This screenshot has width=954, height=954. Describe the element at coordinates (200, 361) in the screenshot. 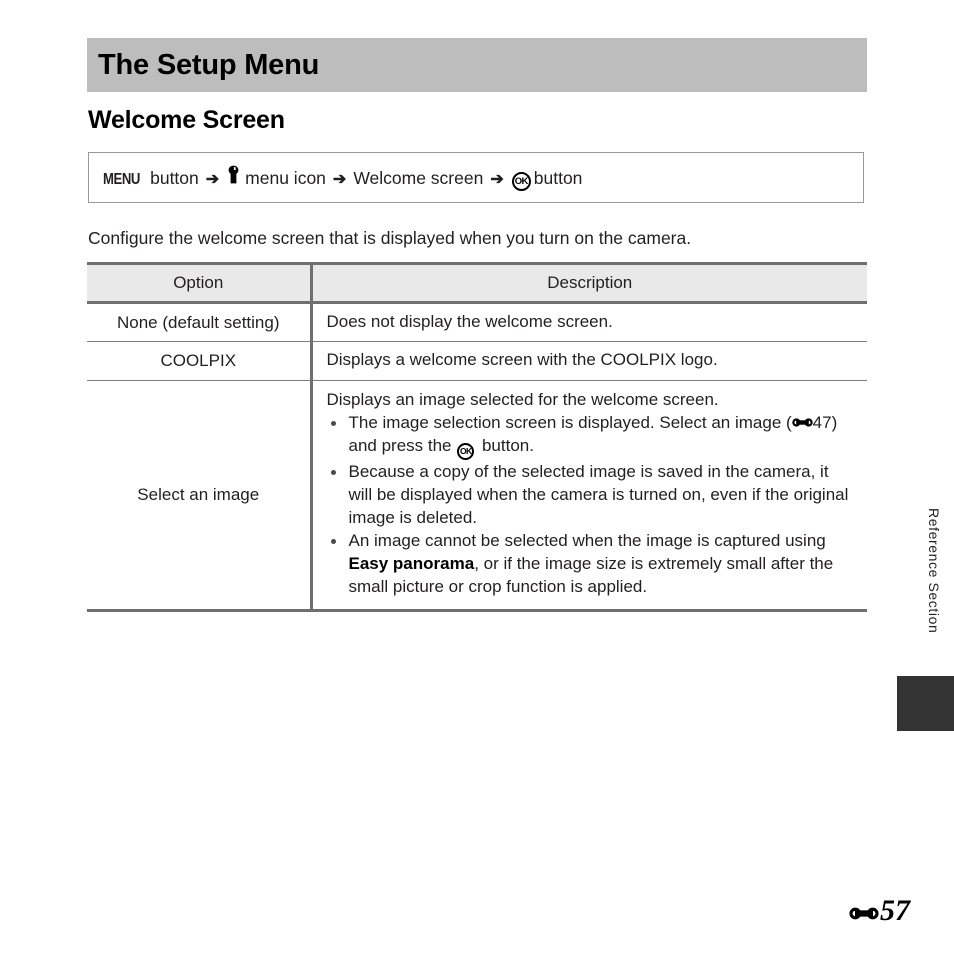

I see `option-name: COOLPIX` at that location.